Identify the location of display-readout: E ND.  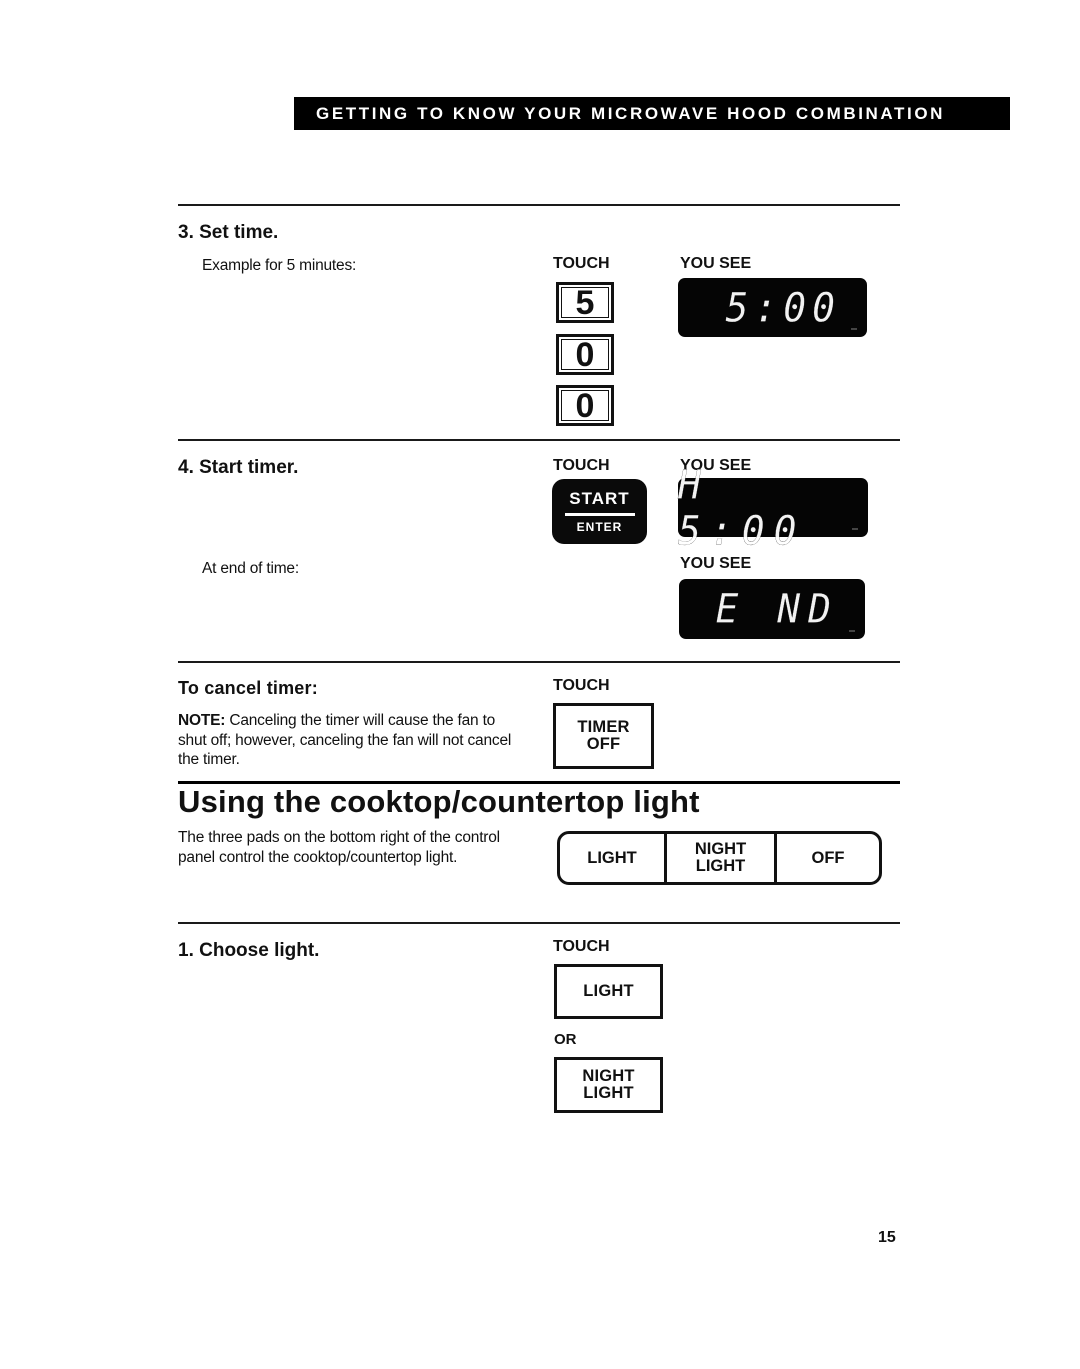
(772, 609).